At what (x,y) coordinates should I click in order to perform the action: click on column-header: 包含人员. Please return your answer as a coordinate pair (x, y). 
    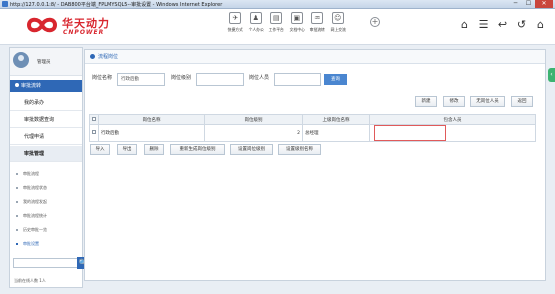
    Looking at the image, I should click on (452, 119).